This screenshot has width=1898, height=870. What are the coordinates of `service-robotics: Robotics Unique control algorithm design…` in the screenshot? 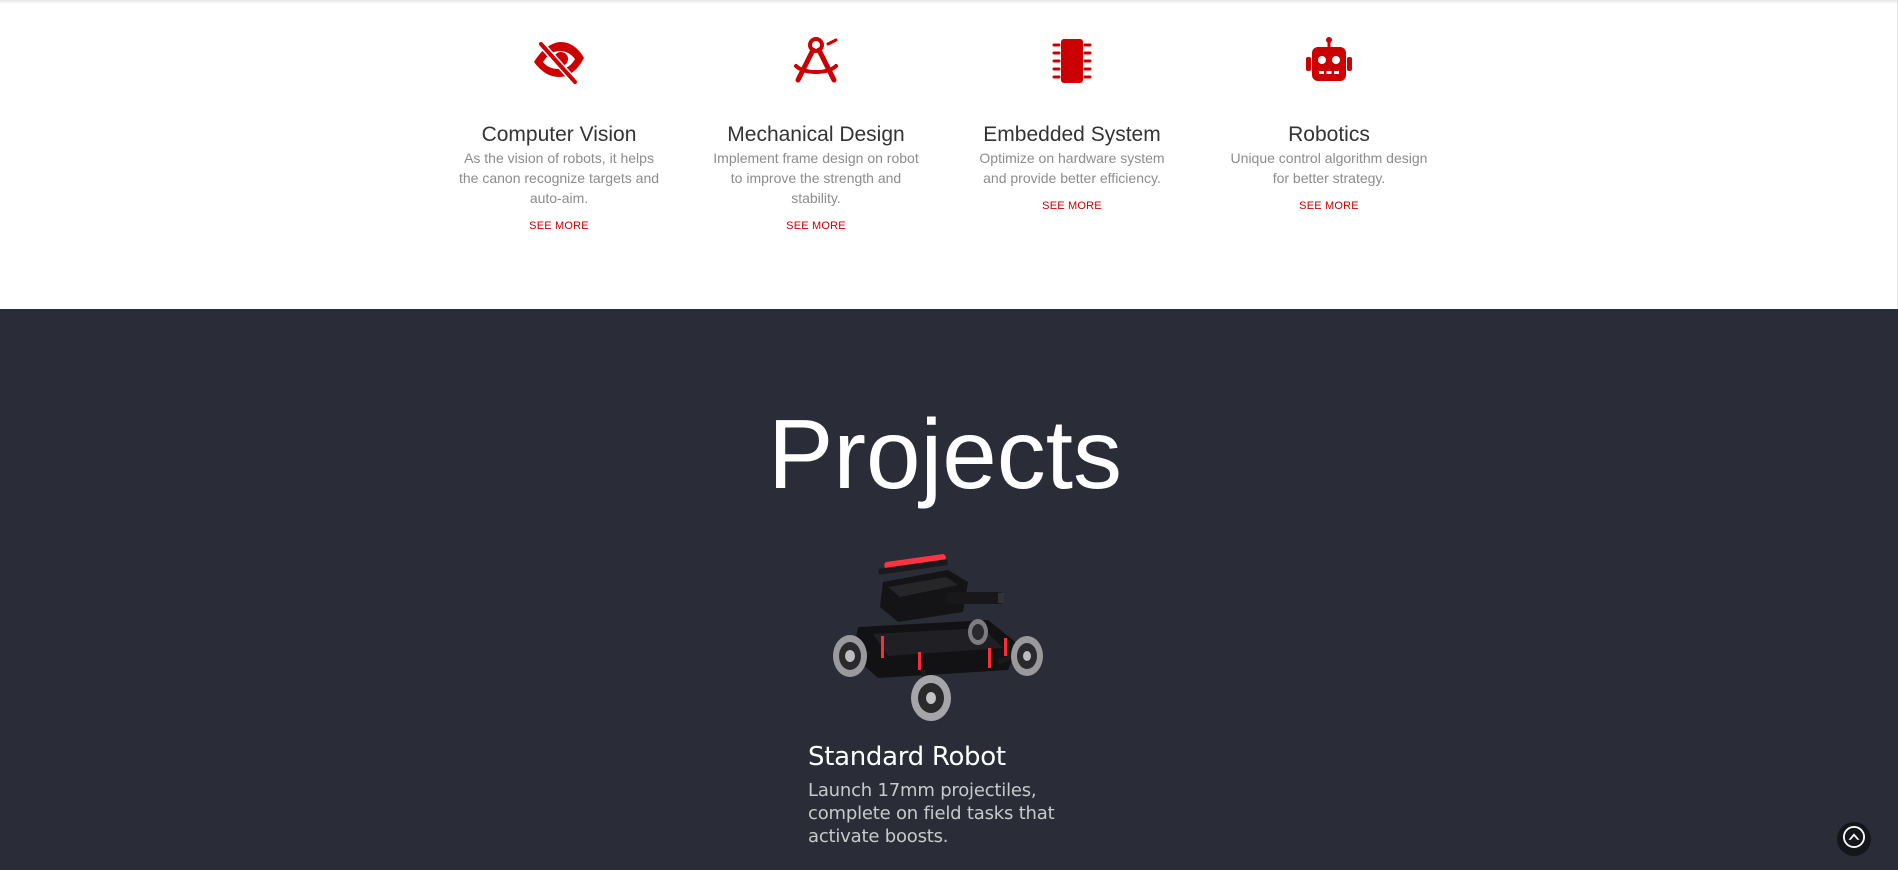 It's located at (1329, 125).